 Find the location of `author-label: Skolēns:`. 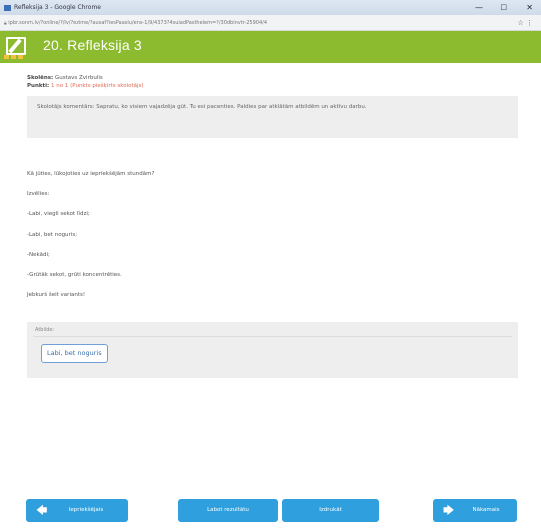

author-label: Skolēns: is located at coordinates (40, 78).